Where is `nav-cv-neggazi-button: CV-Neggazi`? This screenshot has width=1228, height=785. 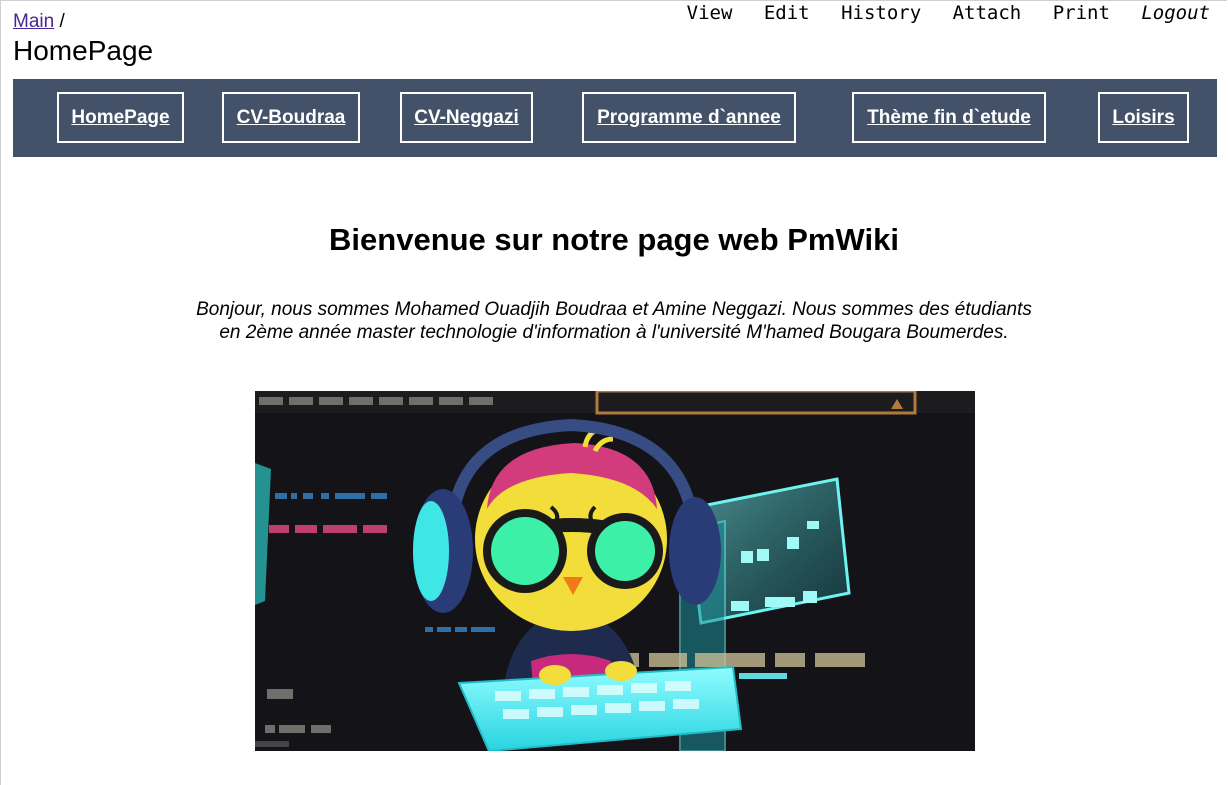 nav-cv-neggazi-button: CV-Neggazi is located at coordinates (466, 117).